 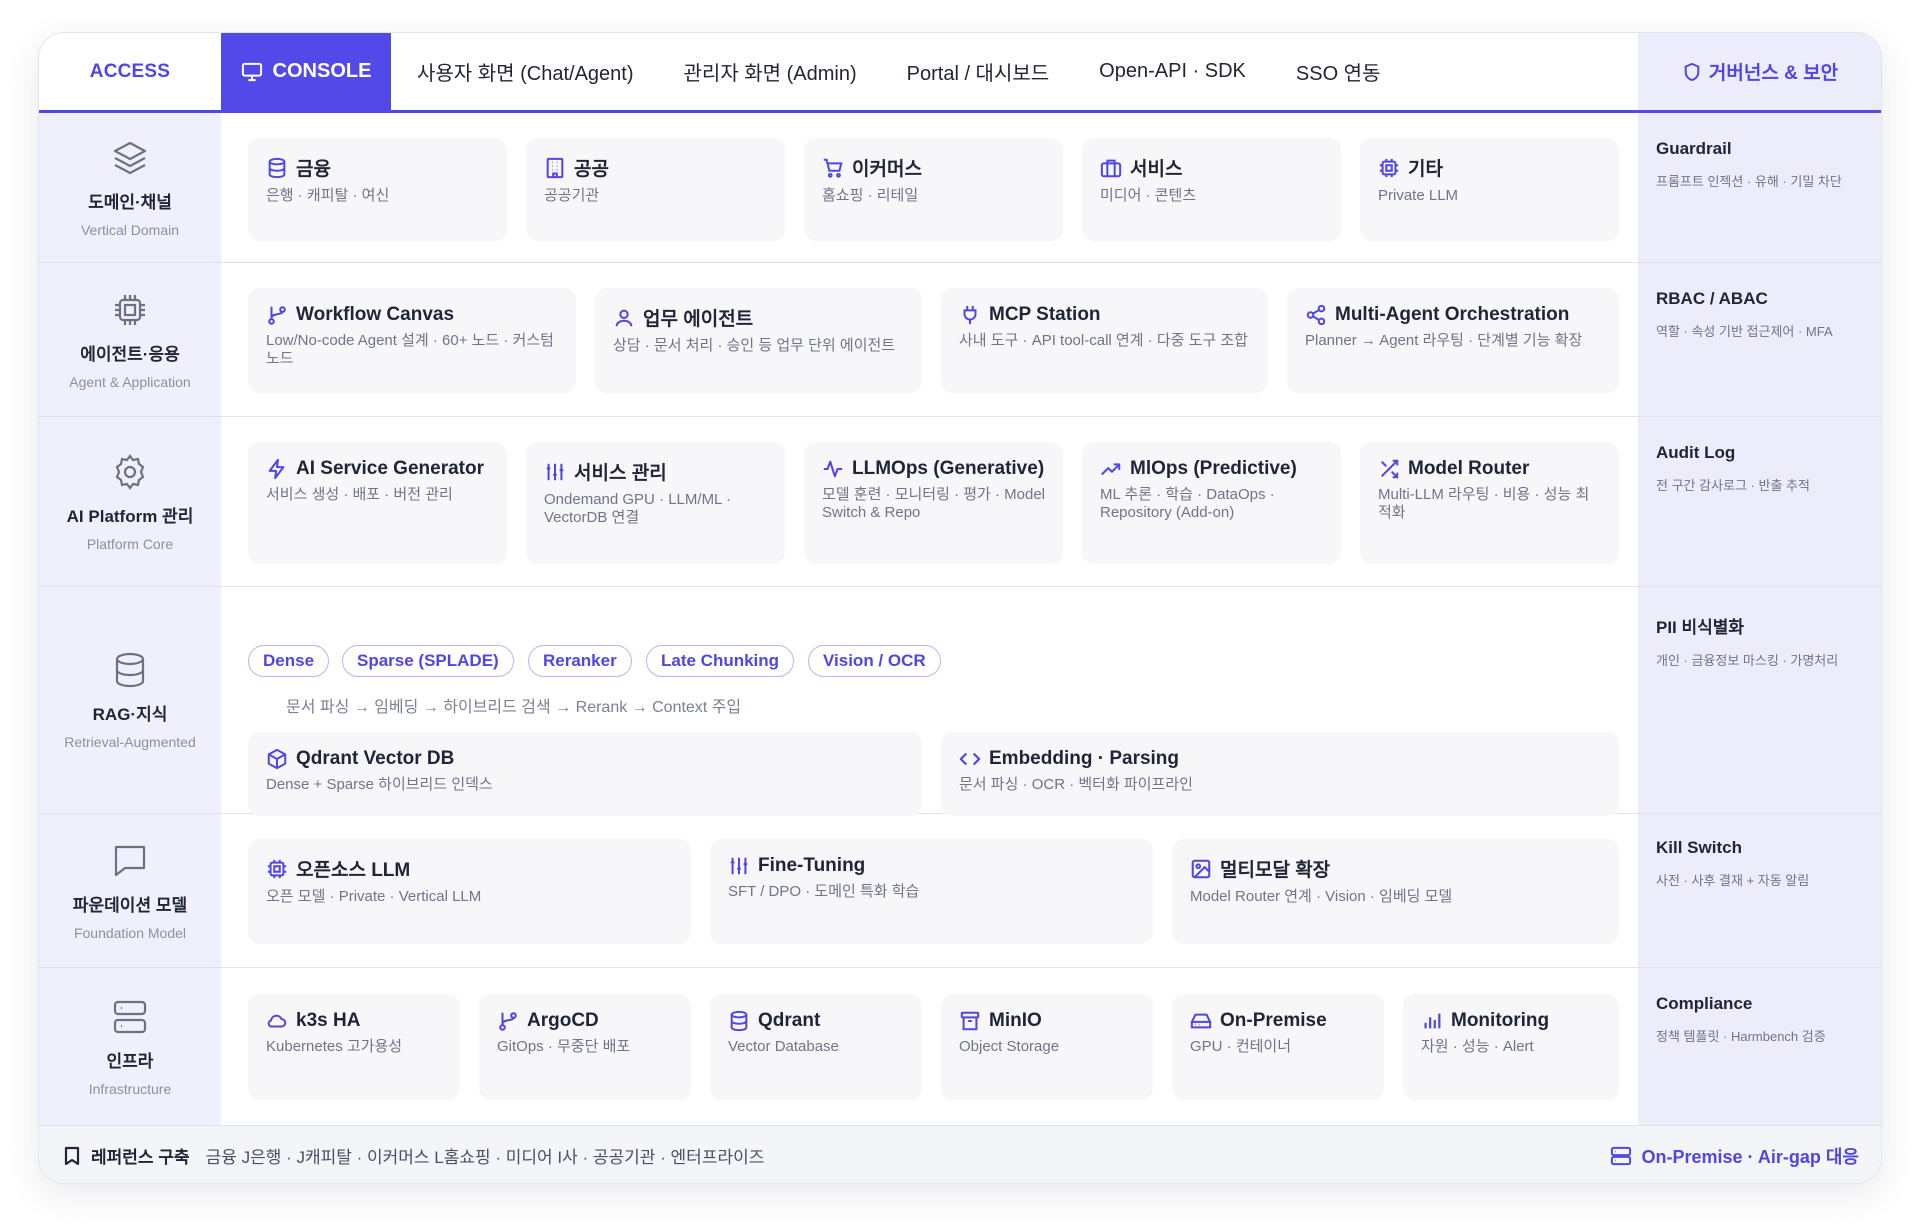 I want to click on card-title: 기타, so click(x=1425, y=169).